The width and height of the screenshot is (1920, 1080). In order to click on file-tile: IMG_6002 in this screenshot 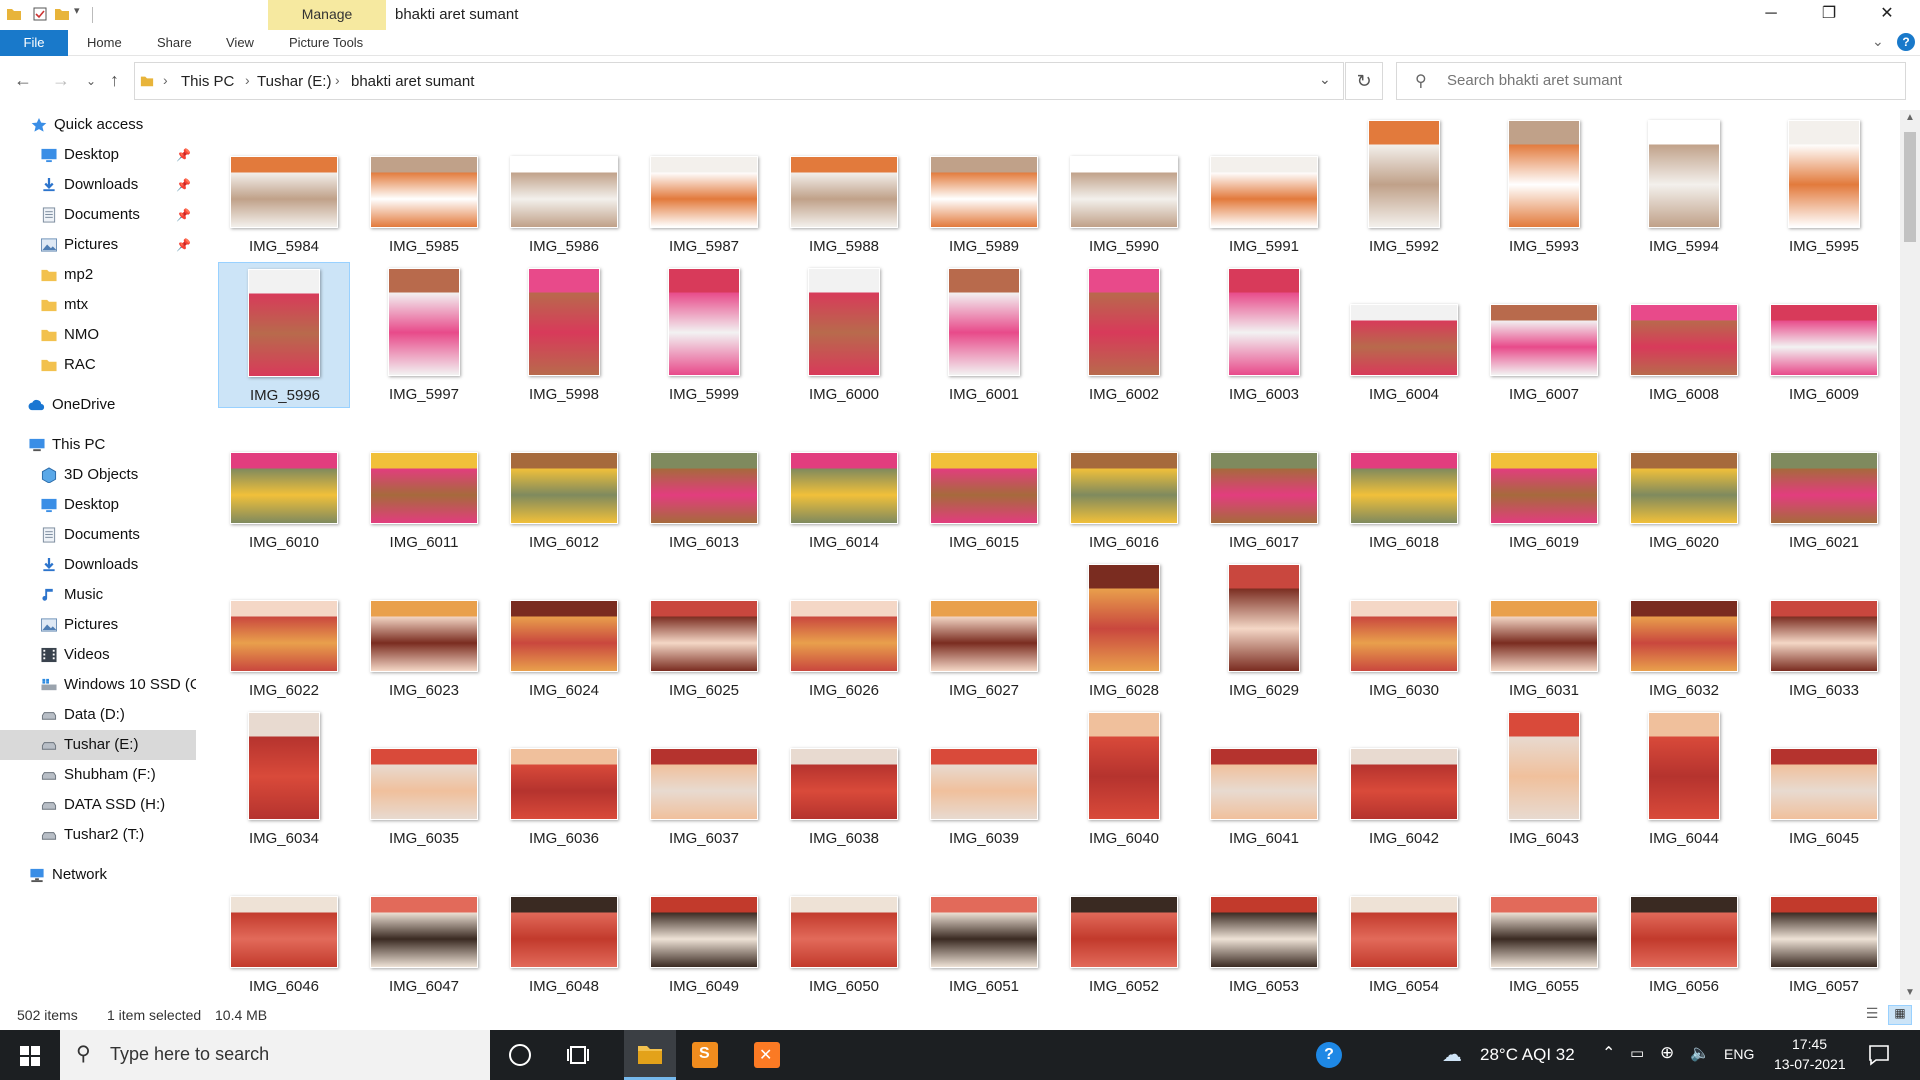, I will do `click(1124, 335)`.